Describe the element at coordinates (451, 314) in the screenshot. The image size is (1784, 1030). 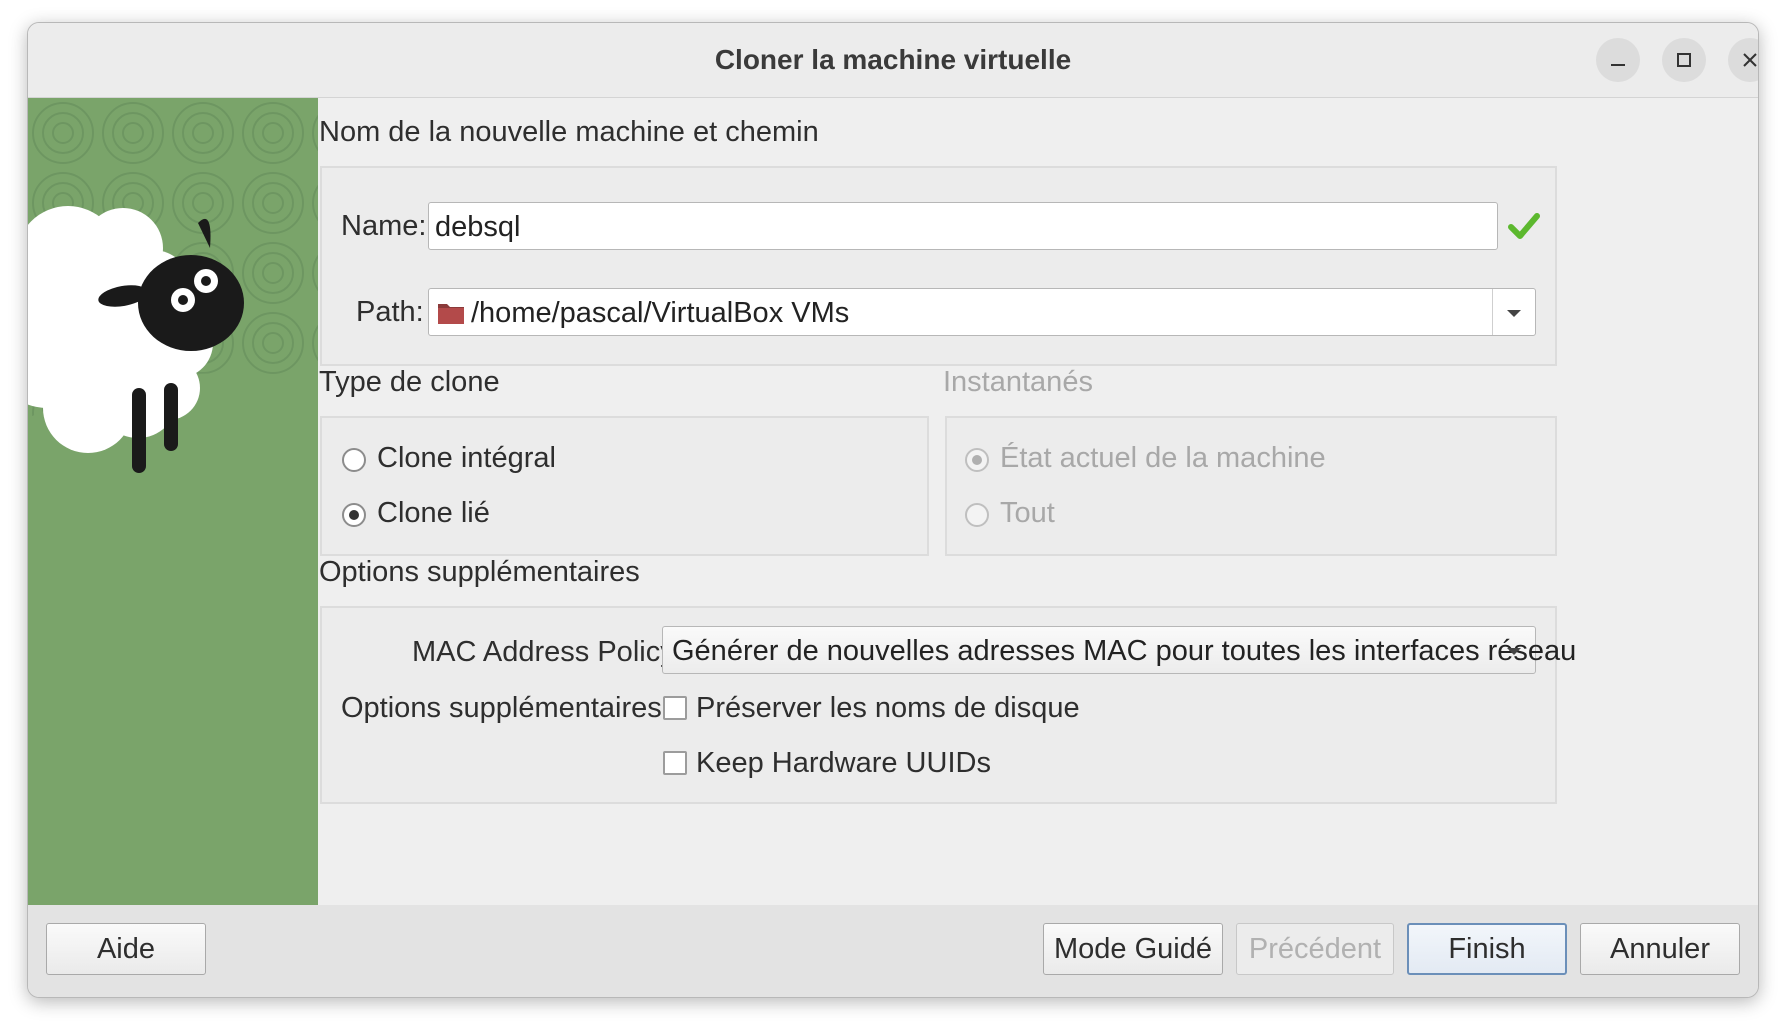
I see `folder-icon` at that location.